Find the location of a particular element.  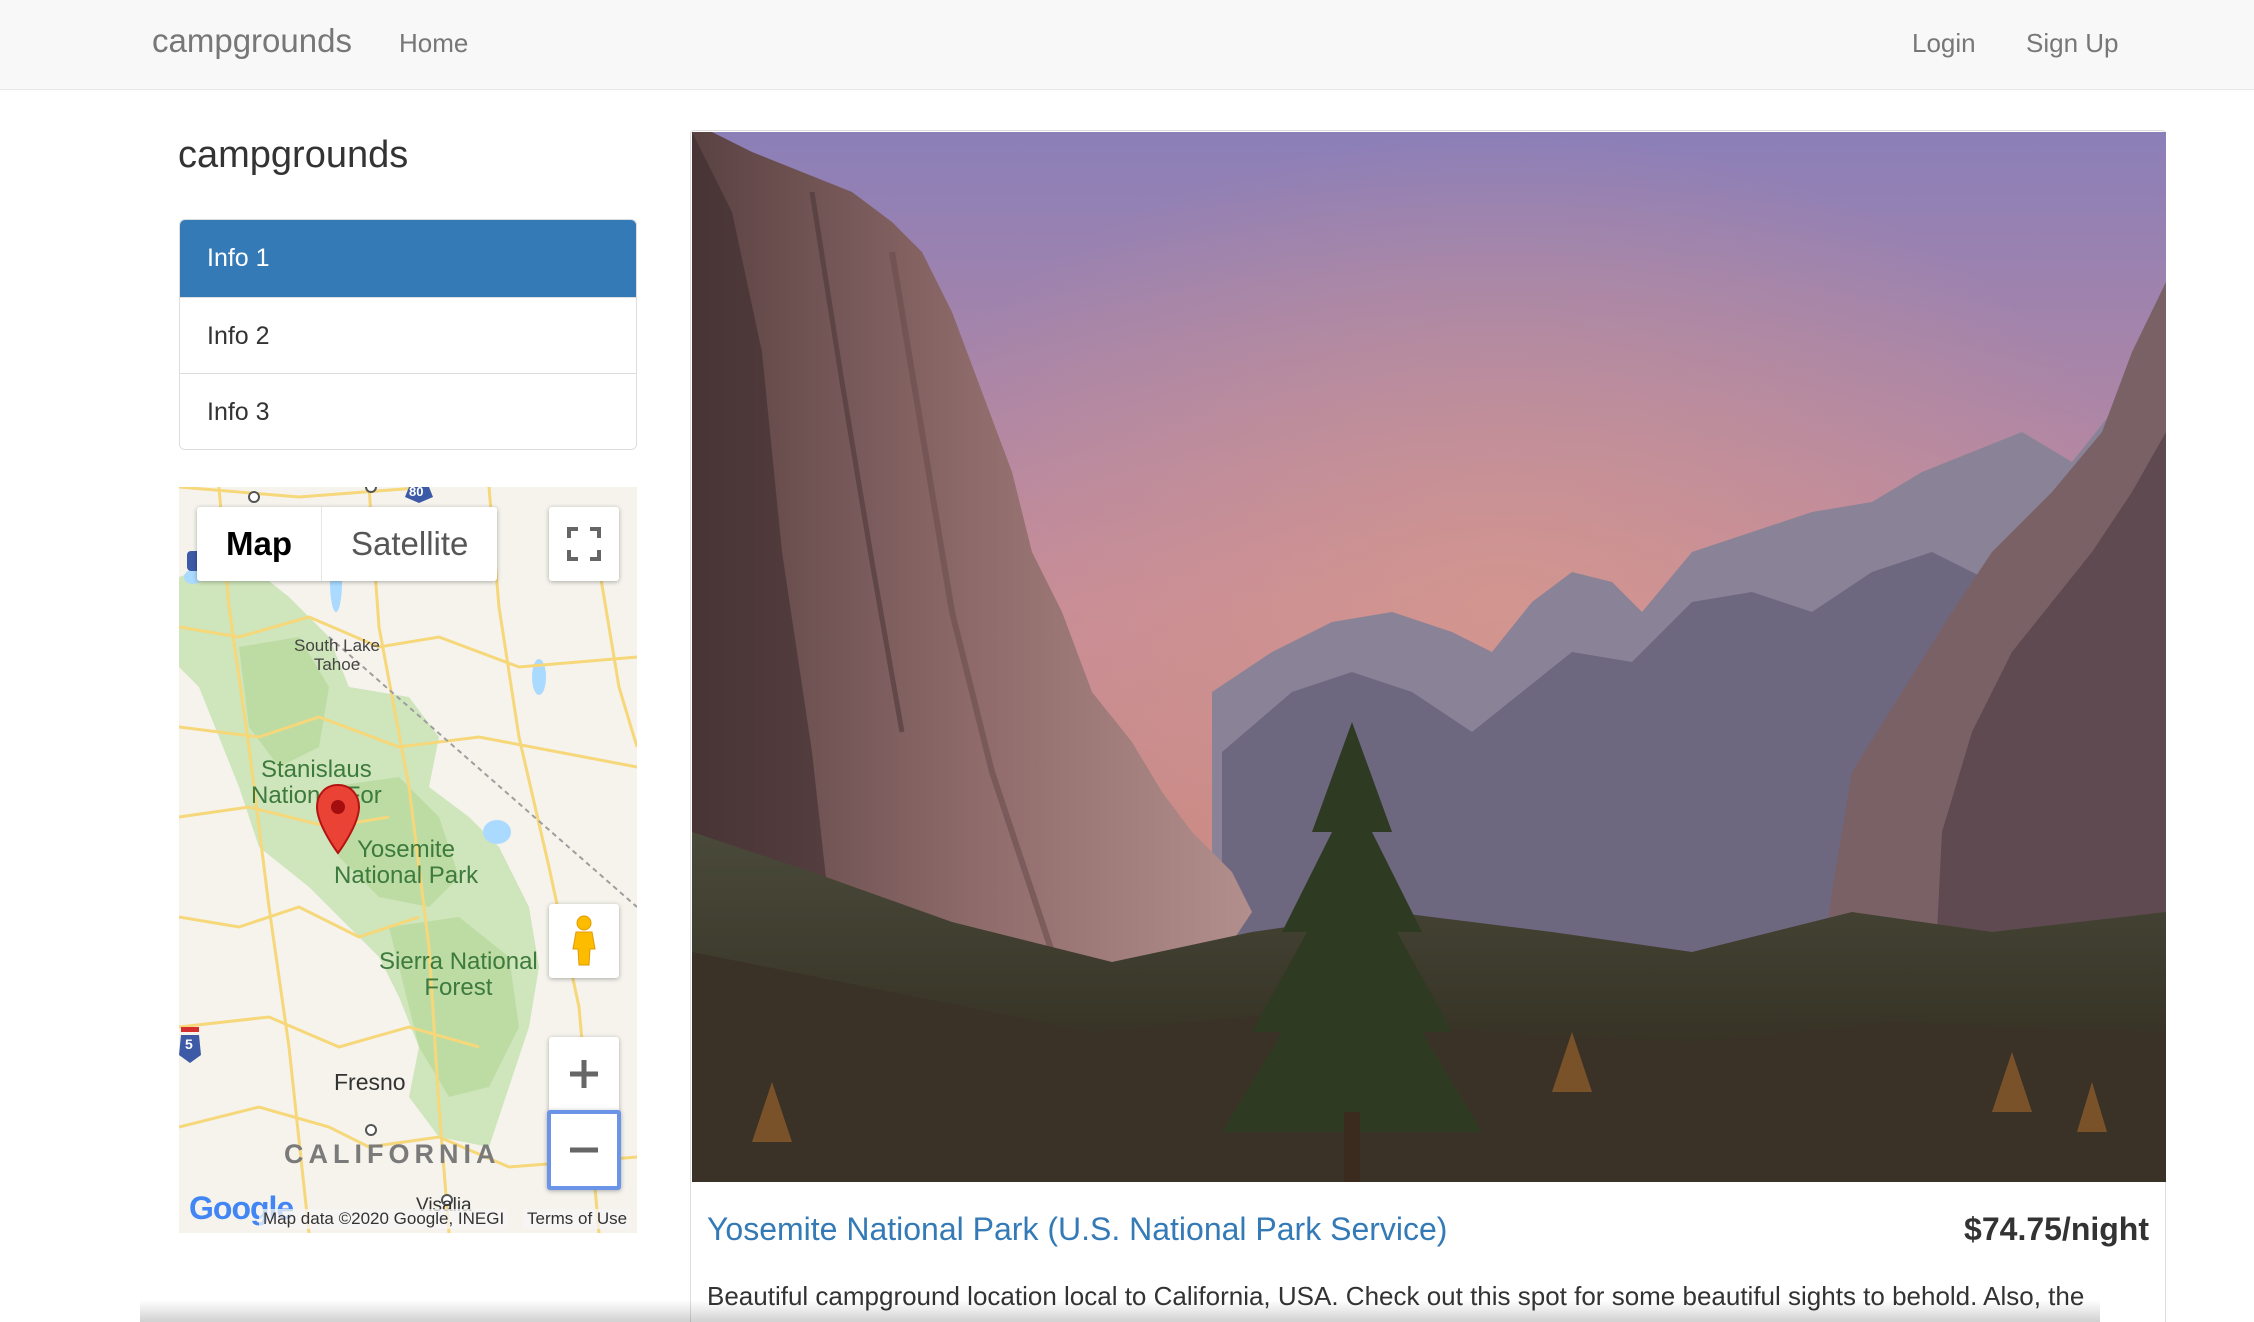

info-list: Info 1 Info 2 Info 3 is located at coordinates (408, 334).